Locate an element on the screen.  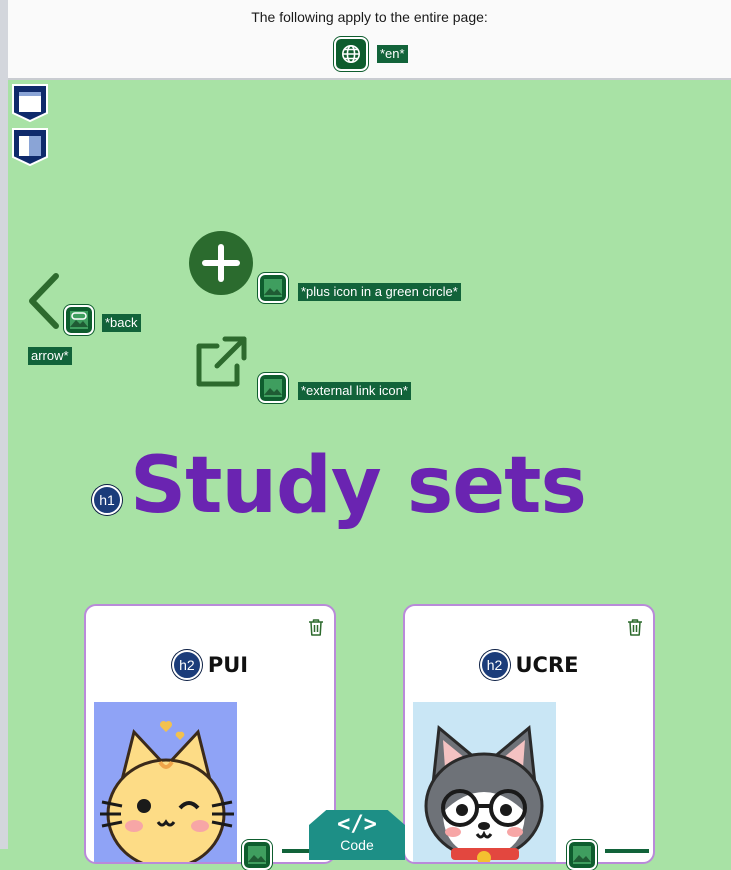
back-arrow-alt-first: *back is located at coordinates (121, 323).